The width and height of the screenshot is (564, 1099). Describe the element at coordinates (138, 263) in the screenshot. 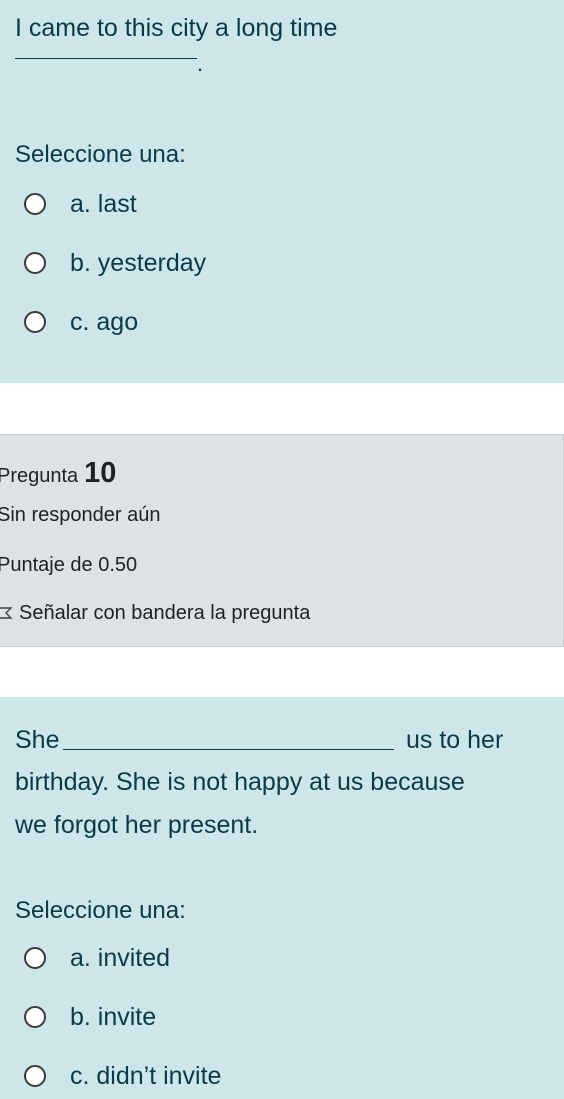

I see `option-label: b. yesterday` at that location.